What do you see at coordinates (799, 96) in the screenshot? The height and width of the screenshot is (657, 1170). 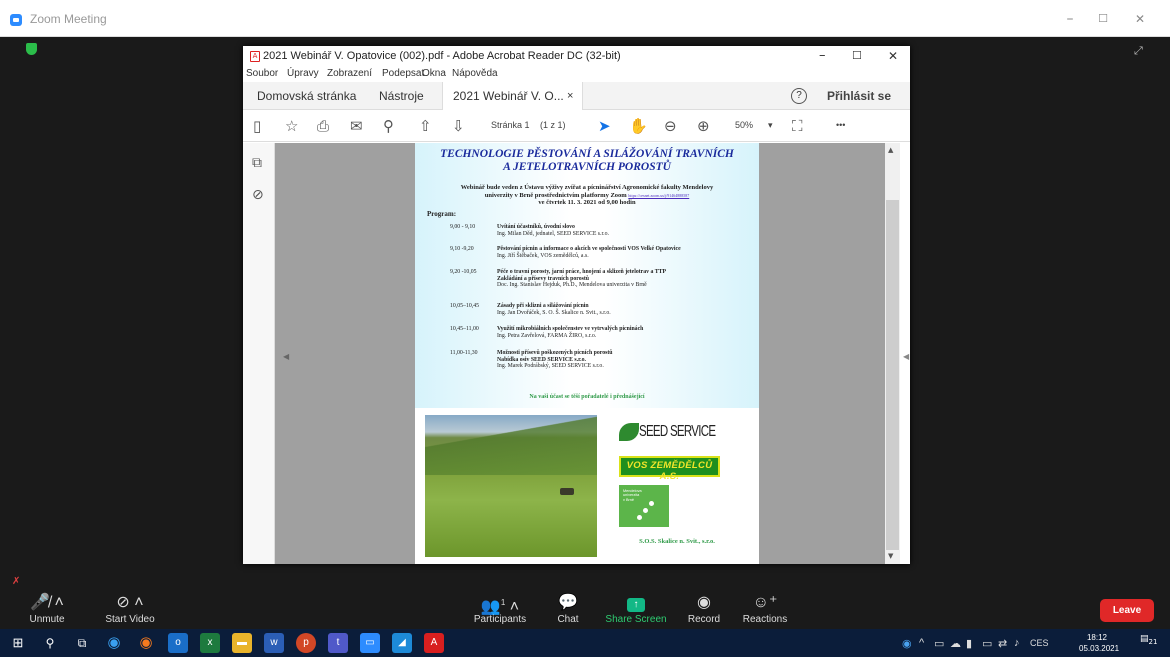 I see `help-icon: ?` at bounding box center [799, 96].